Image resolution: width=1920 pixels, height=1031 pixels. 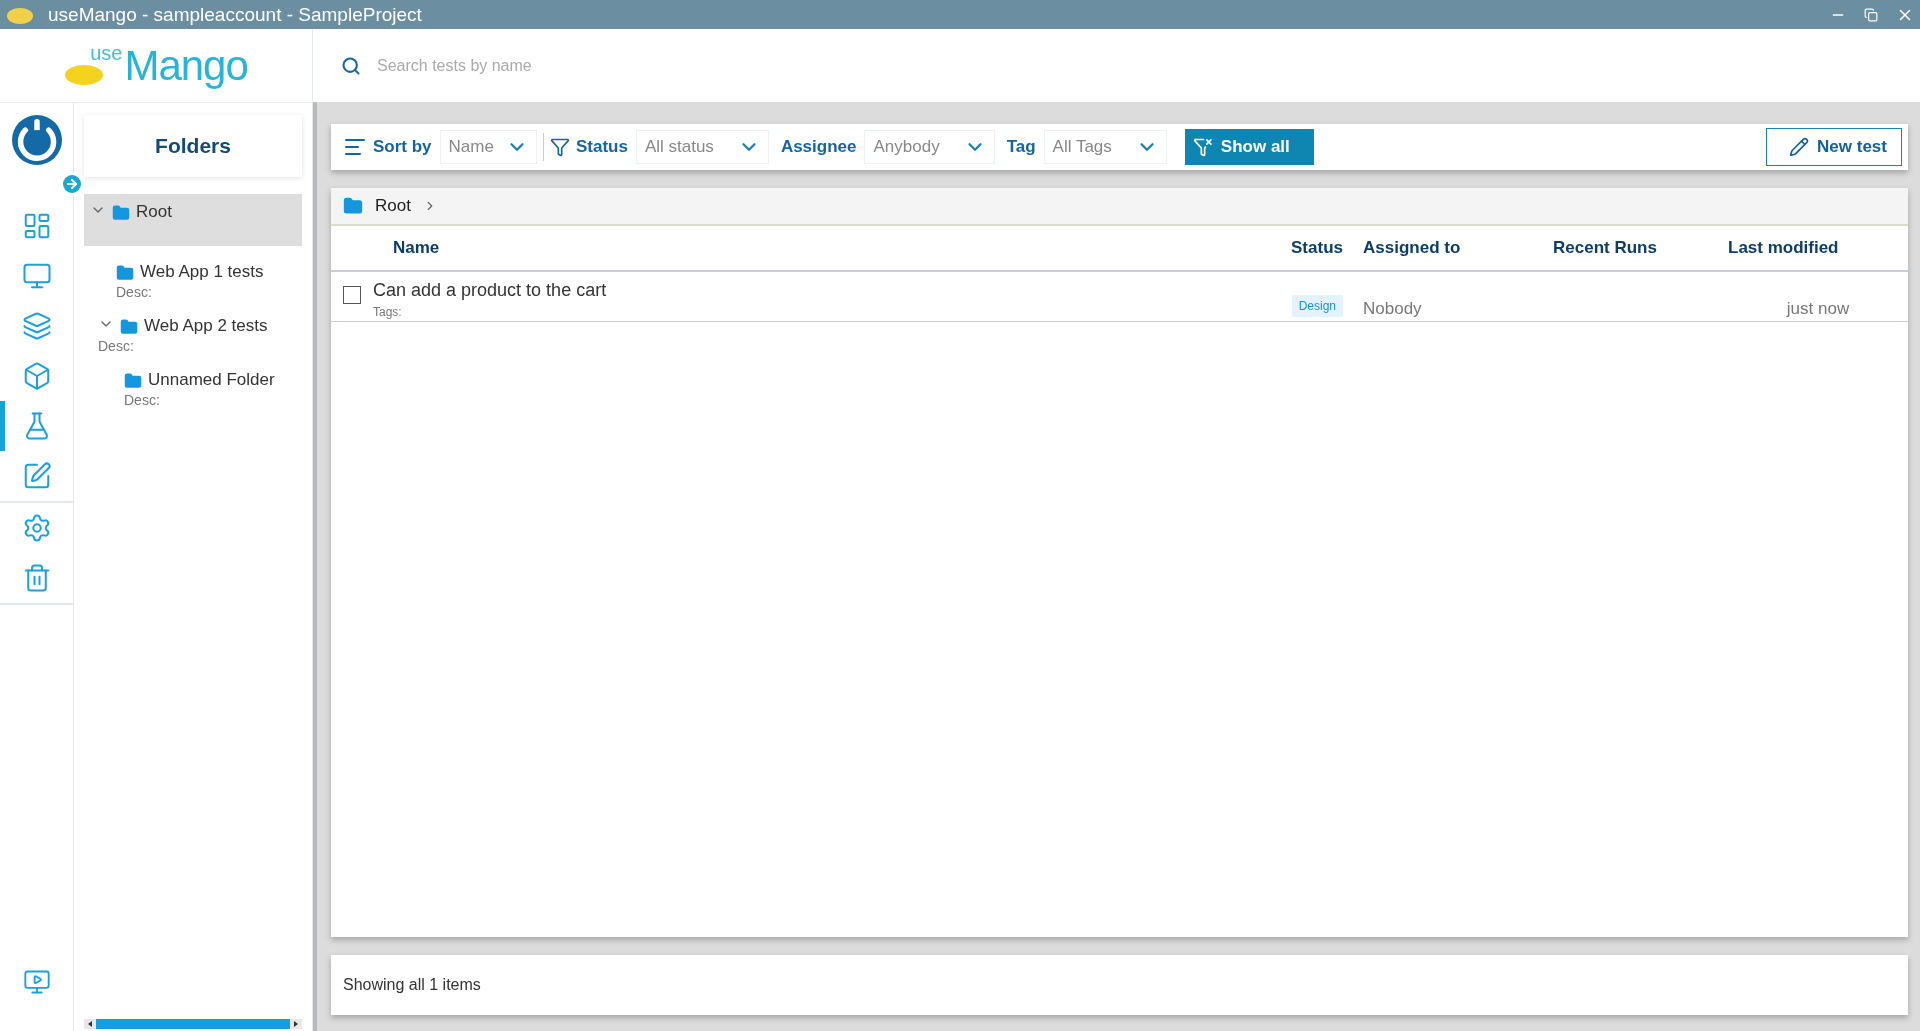 What do you see at coordinates (235, 14) in the screenshot?
I see `window-title: useMango - sampleaccount - SampleProject` at bounding box center [235, 14].